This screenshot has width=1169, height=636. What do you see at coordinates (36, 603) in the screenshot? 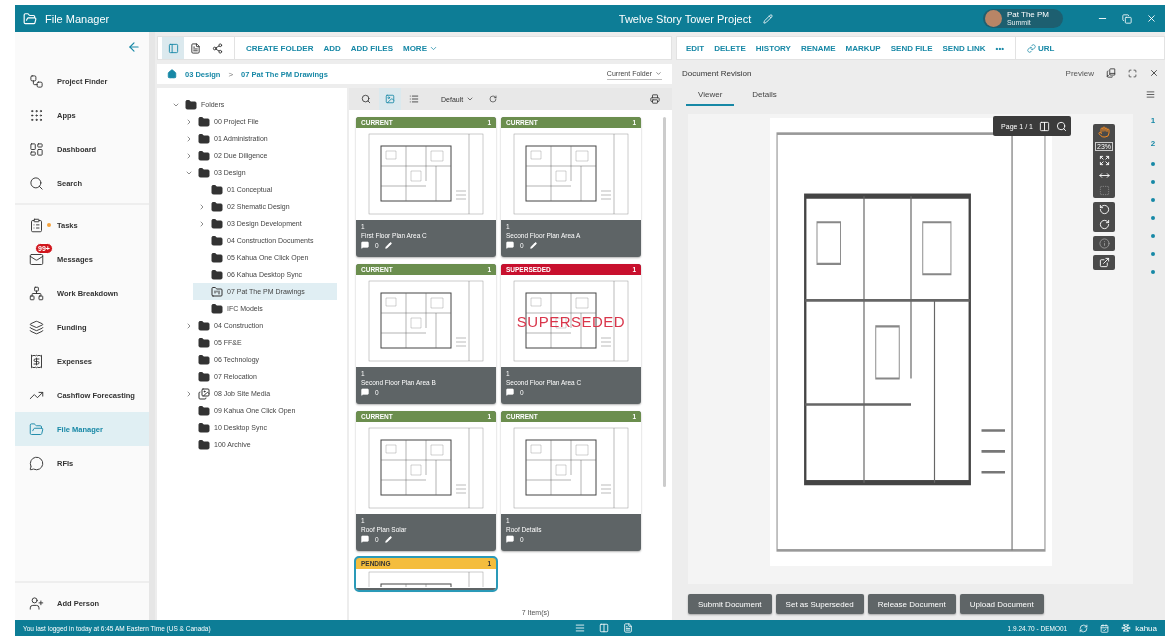
I see `add-user-icon` at bounding box center [36, 603].